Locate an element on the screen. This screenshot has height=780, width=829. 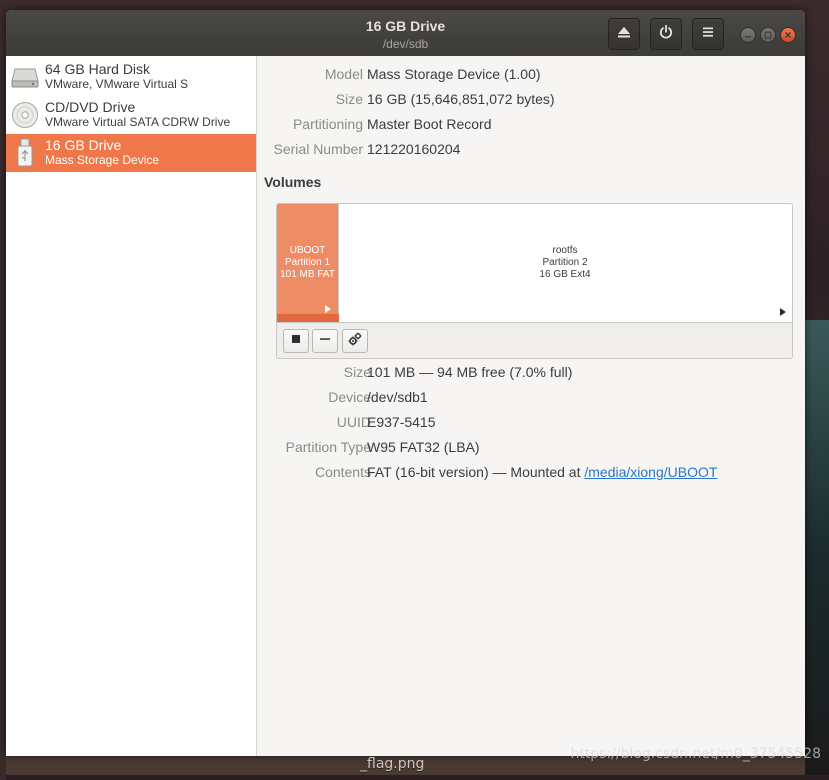
sidebar-item-desc: VMware Virtual SATA CDRW Drive is located at coordinates (137, 122).